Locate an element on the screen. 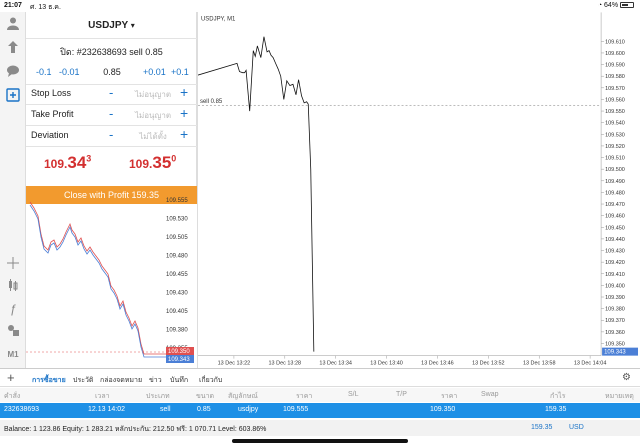  tree-icon is located at coordinates (13, 48).